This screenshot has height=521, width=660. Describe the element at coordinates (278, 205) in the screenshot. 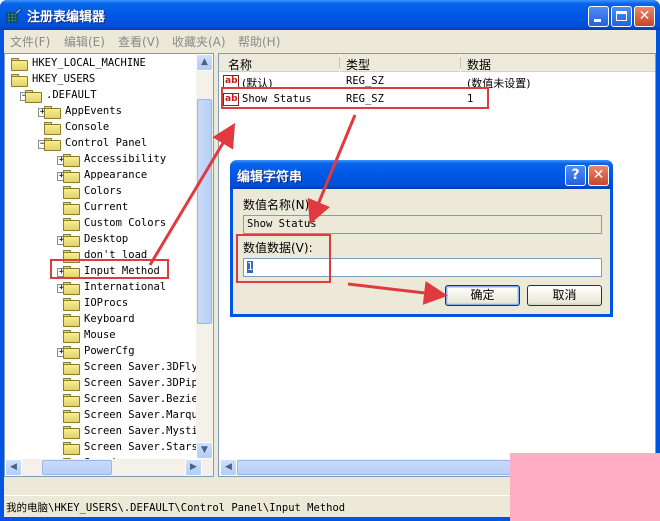

I see `value-name-label: 数值名称(N):` at that location.